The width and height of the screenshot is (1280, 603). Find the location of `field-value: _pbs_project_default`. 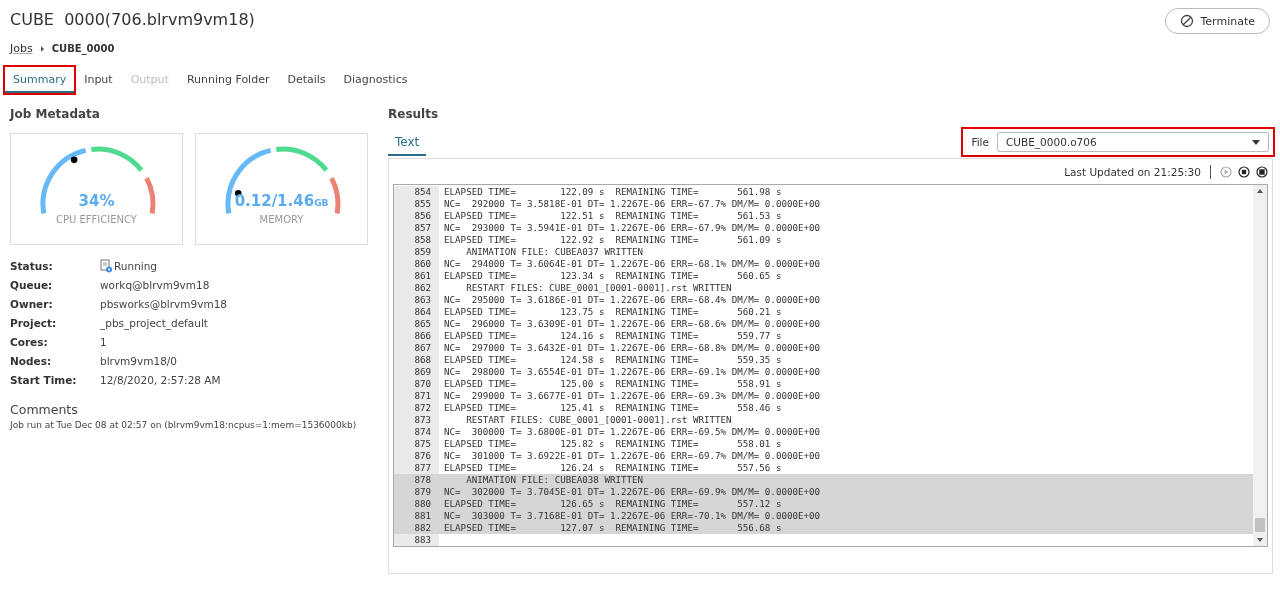

field-value: _pbs_project_default is located at coordinates (154, 323).